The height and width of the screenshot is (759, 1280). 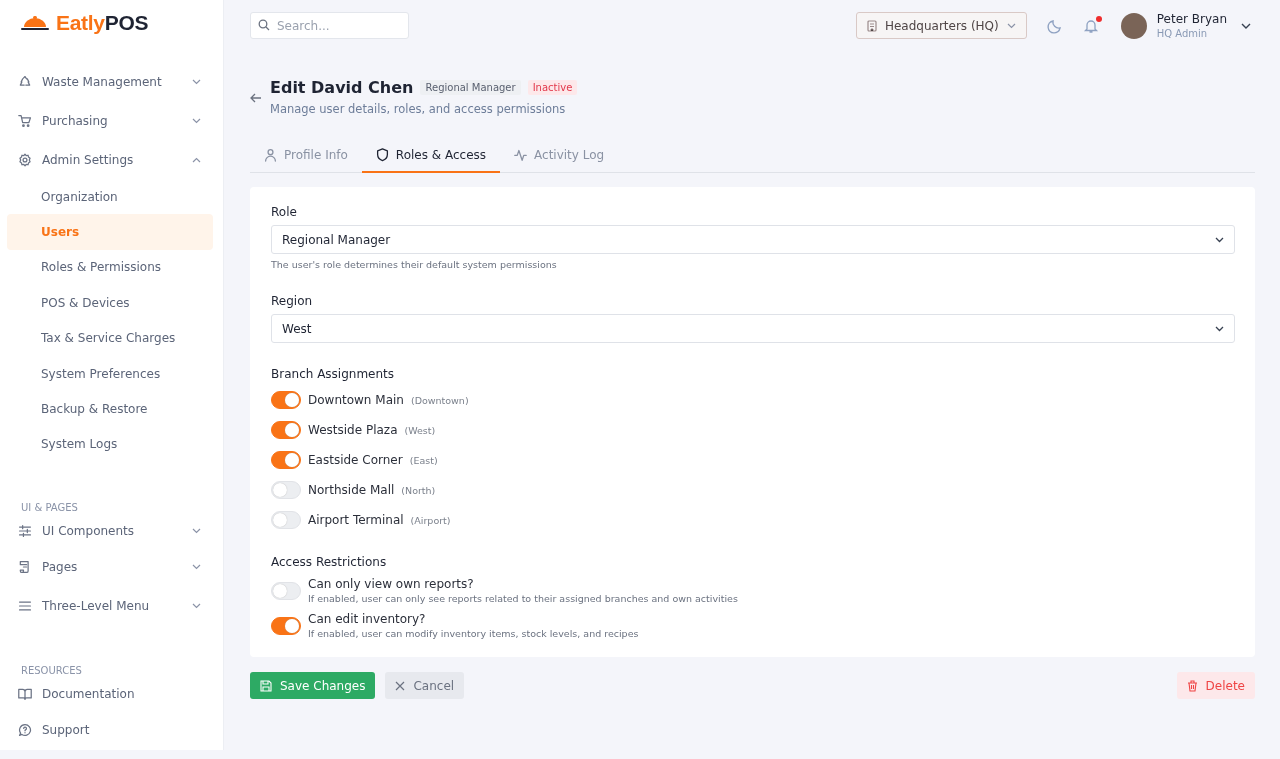 What do you see at coordinates (523, 598) in the screenshot?
I see `help-text: If enabled, user can only see reports related to their assigned branches and own activities` at bounding box center [523, 598].